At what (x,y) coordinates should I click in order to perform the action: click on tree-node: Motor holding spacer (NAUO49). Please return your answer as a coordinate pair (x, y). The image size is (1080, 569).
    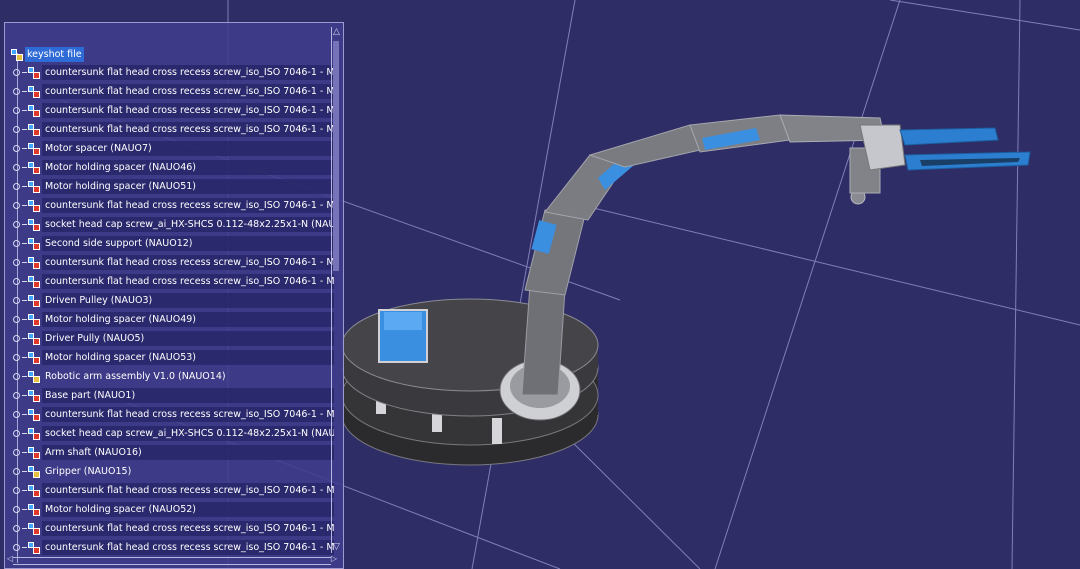
    Looking at the image, I should click on (173, 319).